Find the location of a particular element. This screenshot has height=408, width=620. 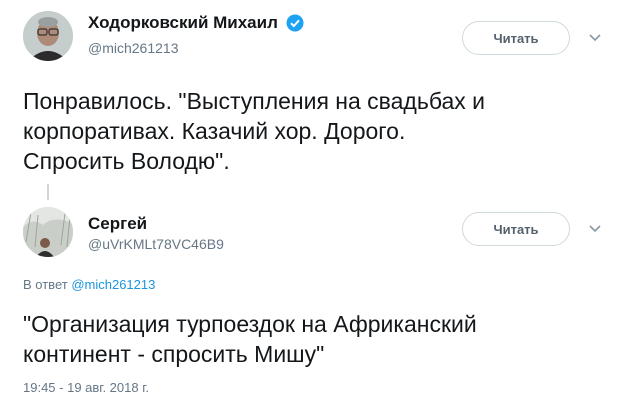

author-name: Ходорковский Михаил is located at coordinates (183, 23).